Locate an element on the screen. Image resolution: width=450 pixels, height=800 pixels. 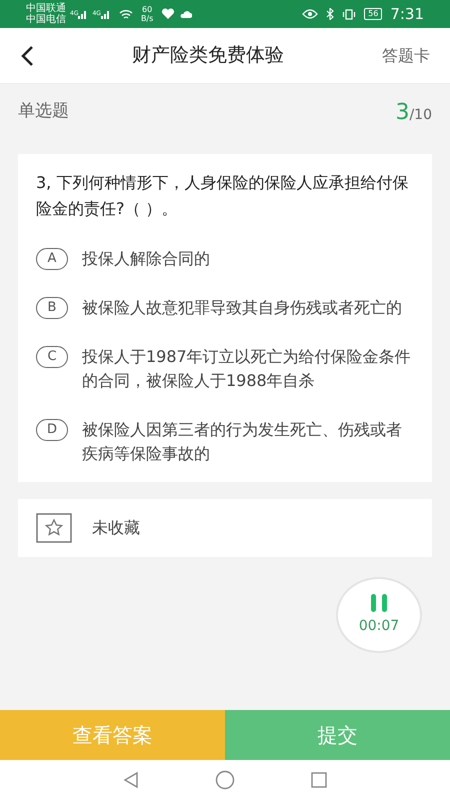
clock-time: 7:31 is located at coordinates (407, 14).